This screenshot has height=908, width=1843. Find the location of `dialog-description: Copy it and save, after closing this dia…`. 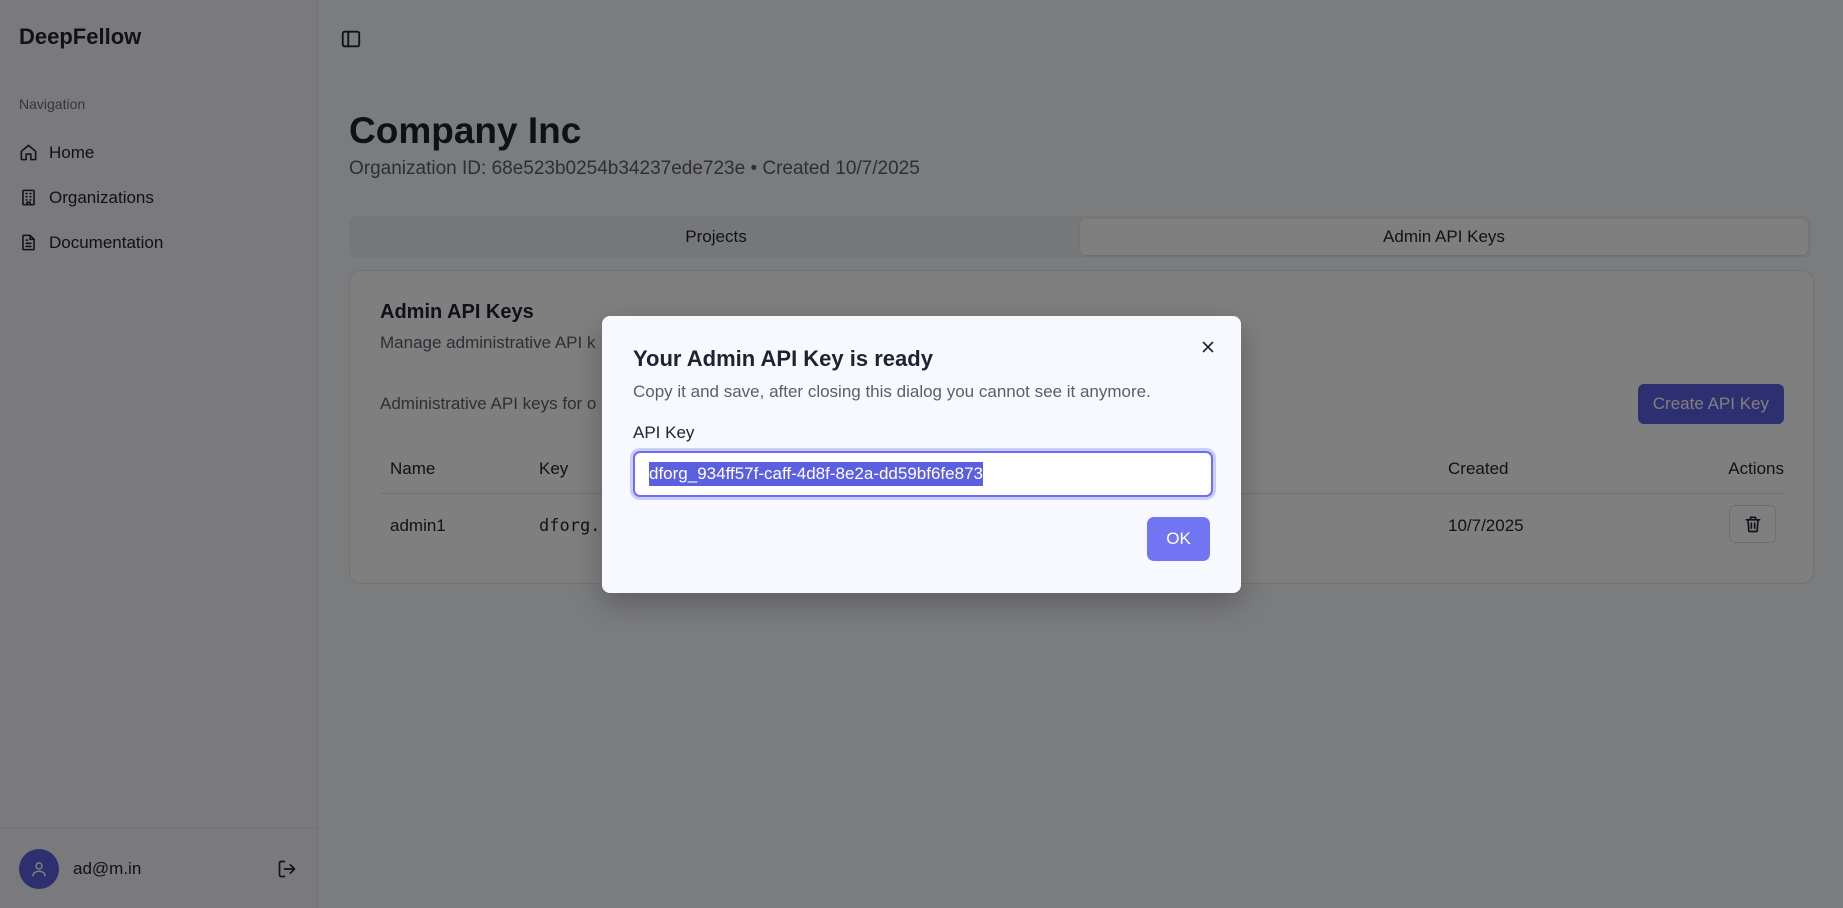

dialog-description: Copy it and save, after closing this dia… is located at coordinates (892, 391).